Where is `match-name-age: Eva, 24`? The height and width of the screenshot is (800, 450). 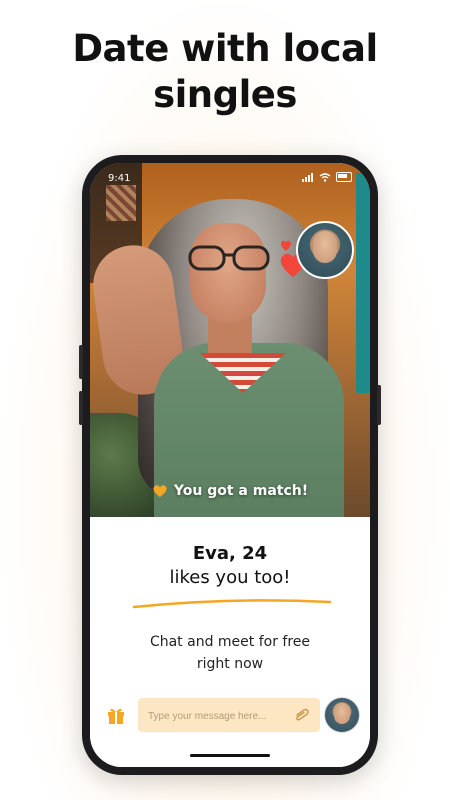
match-name-age: Eva, 24 is located at coordinates (230, 553).